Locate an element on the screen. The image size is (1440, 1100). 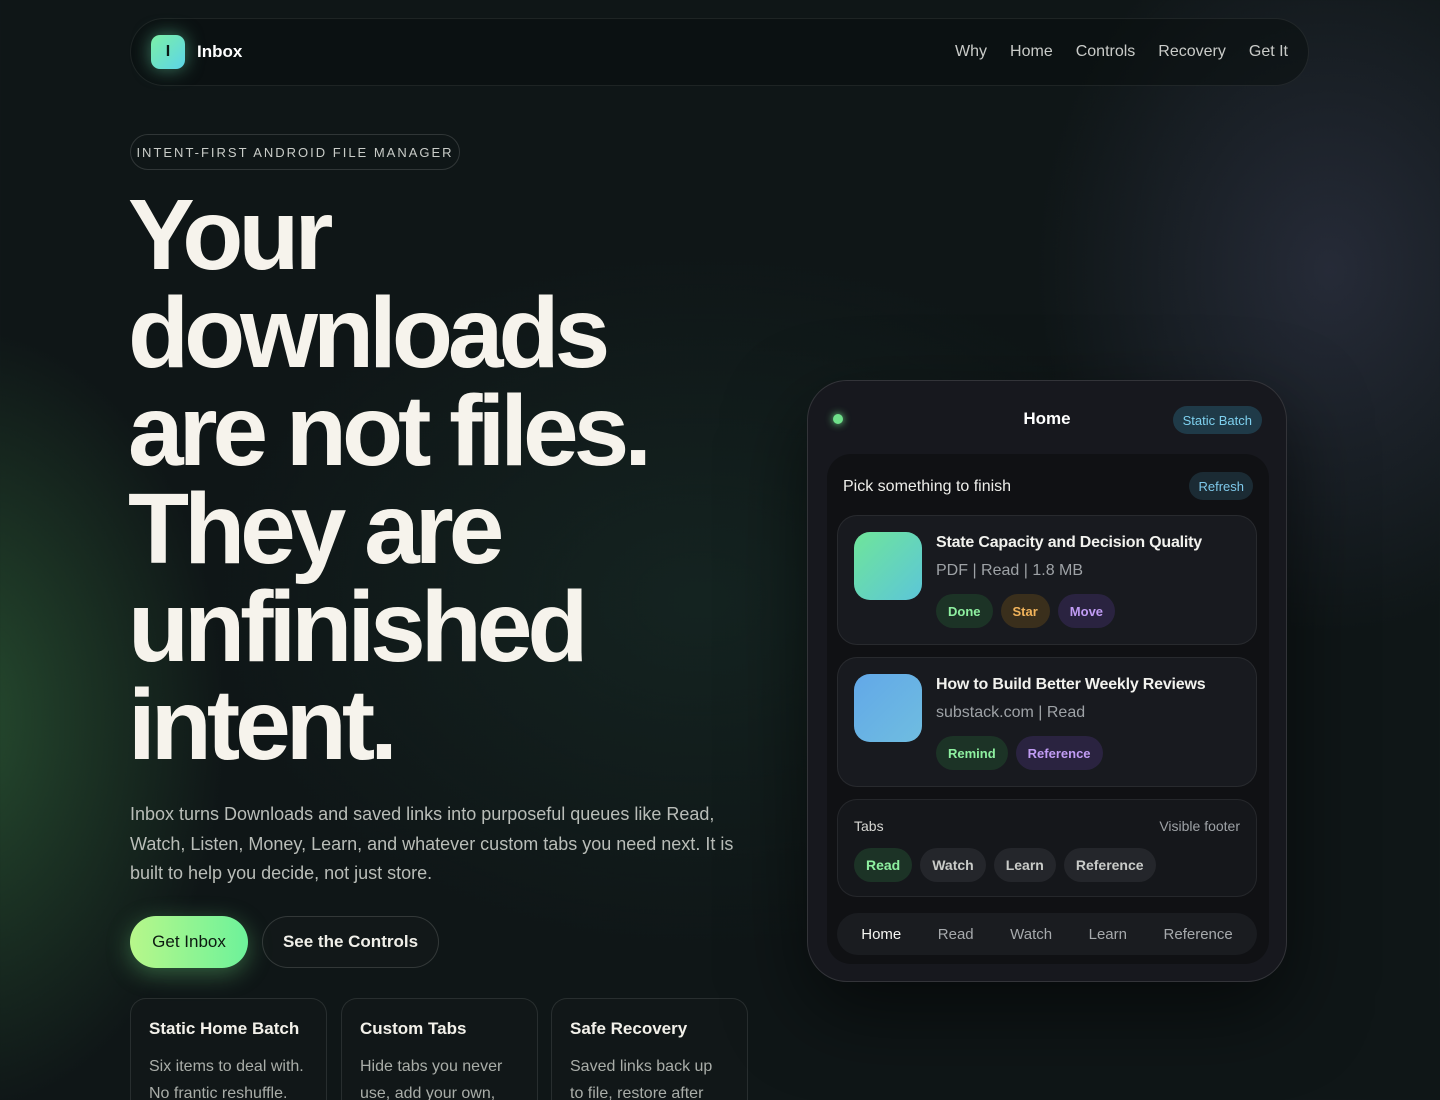
hero-eyebrow: INTENT-FIRST ANDROID FILE MANAGER is located at coordinates (295, 152).